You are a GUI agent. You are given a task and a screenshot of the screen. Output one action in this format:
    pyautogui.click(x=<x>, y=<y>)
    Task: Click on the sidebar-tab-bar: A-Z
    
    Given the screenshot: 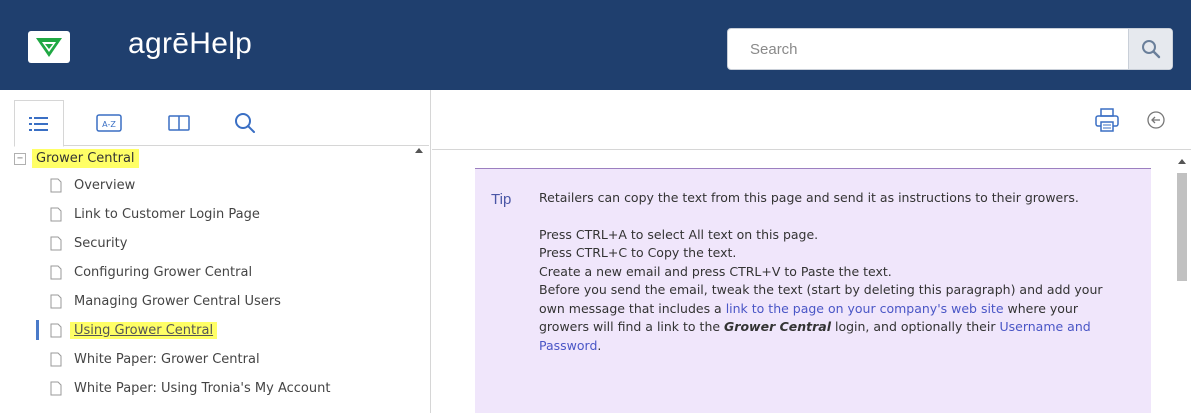 What is the action you would take?
    pyautogui.click(x=221, y=120)
    